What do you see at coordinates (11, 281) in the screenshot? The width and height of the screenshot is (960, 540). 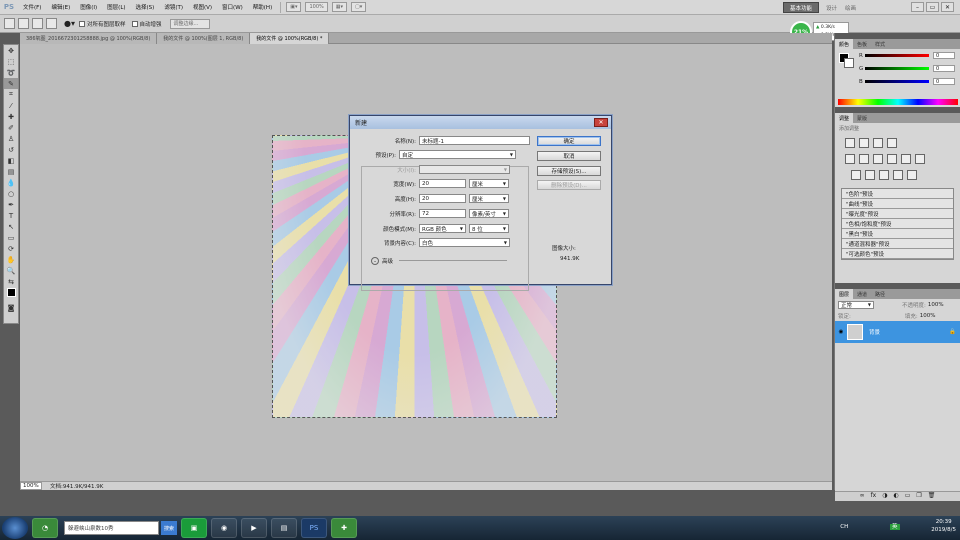 I see `swap-colors-icon: ⇆` at bounding box center [11, 281].